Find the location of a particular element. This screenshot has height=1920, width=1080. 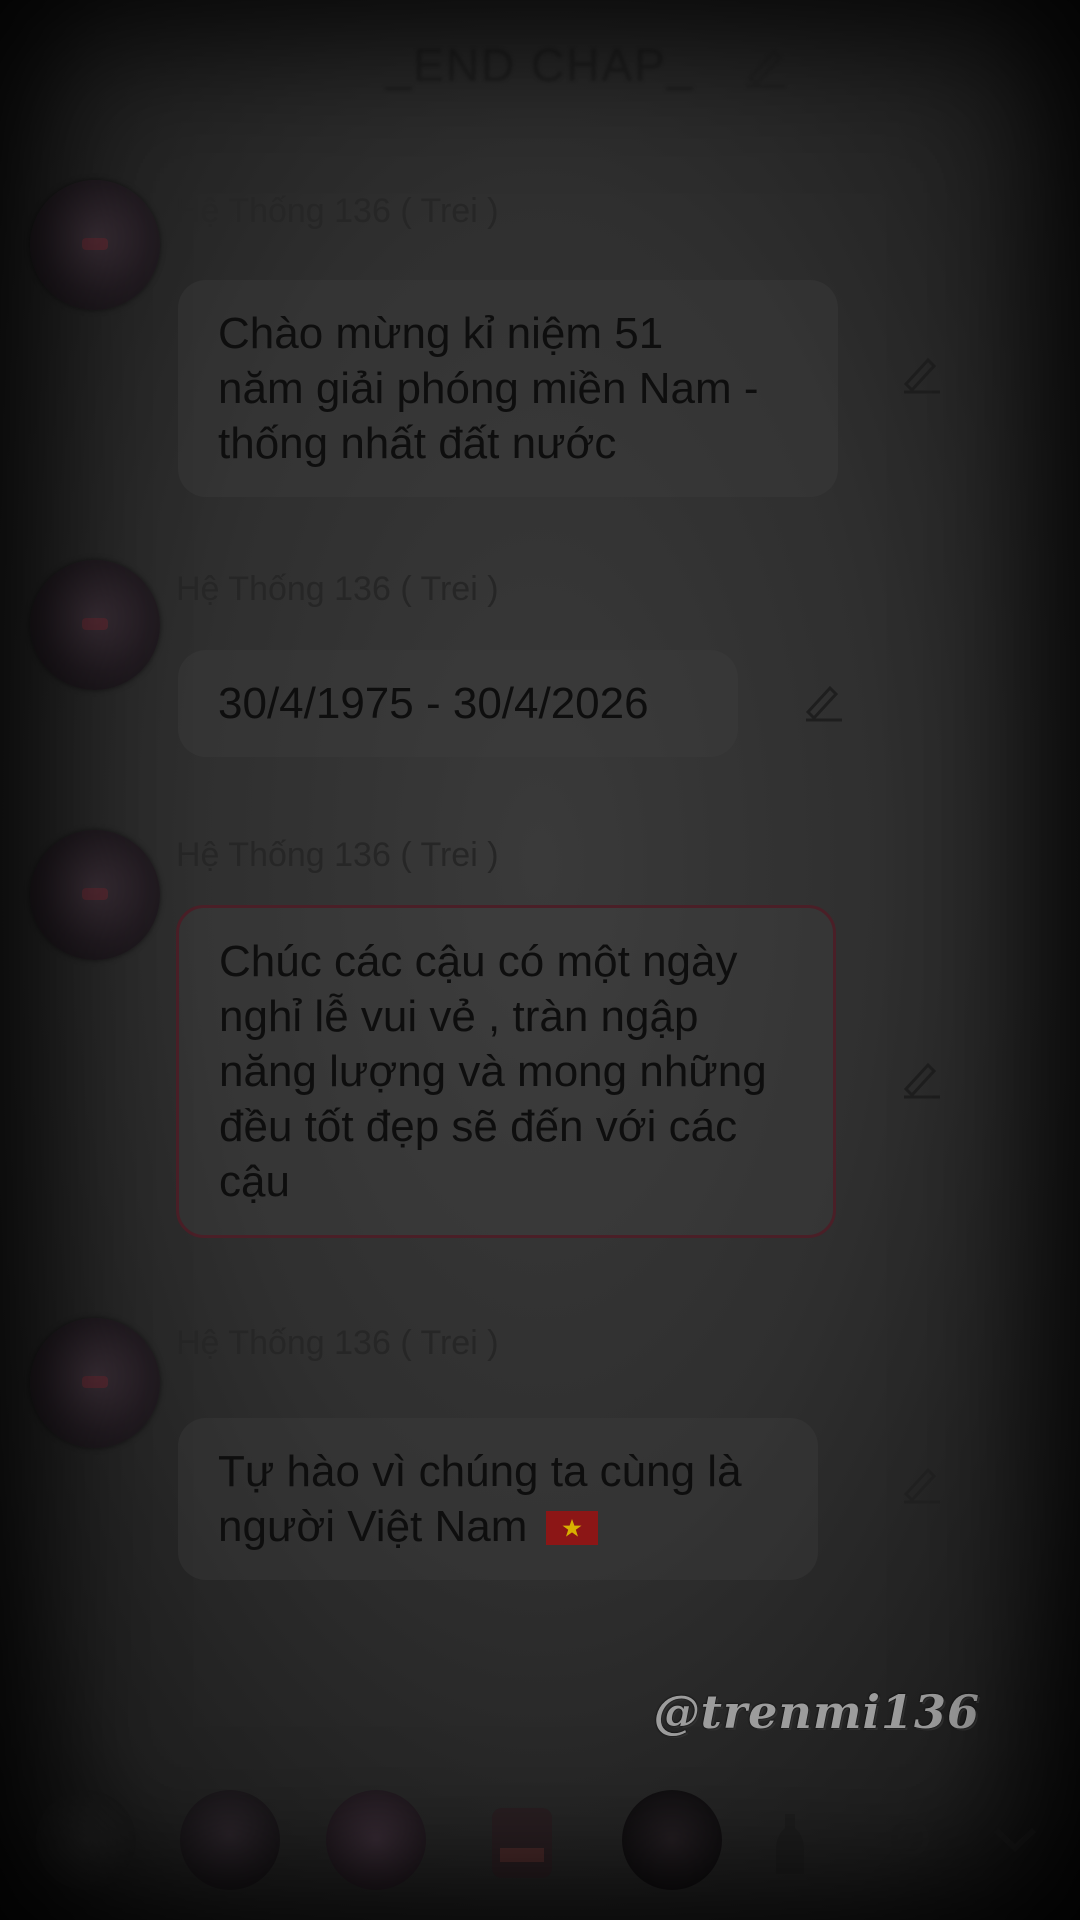

bottom-toolbar is located at coordinates (540, 1845).